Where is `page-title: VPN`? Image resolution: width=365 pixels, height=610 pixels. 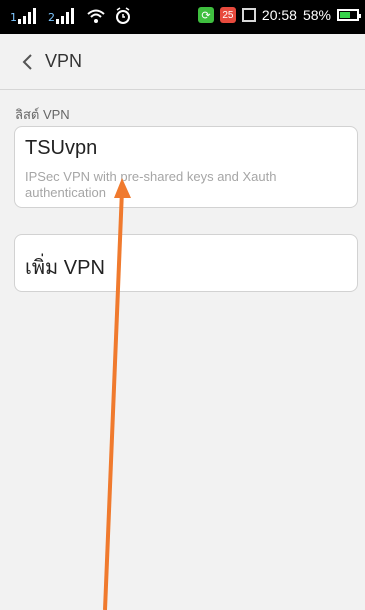
page-title: VPN is located at coordinates (64, 61).